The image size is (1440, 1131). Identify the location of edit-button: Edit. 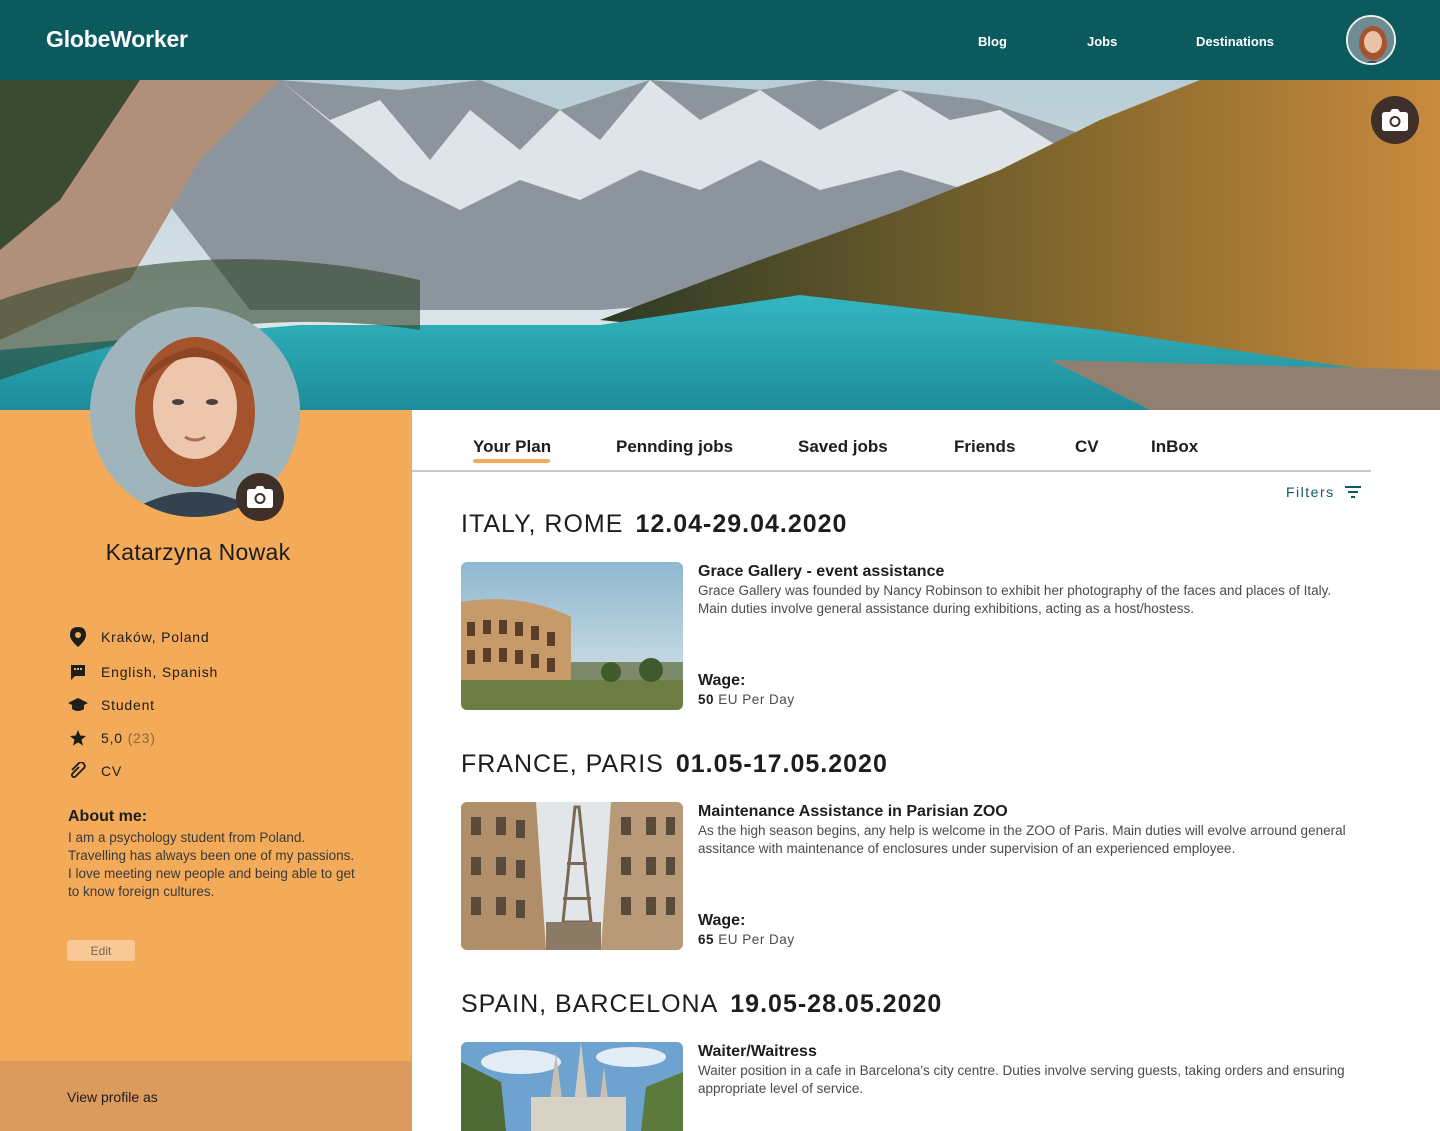
(101, 950).